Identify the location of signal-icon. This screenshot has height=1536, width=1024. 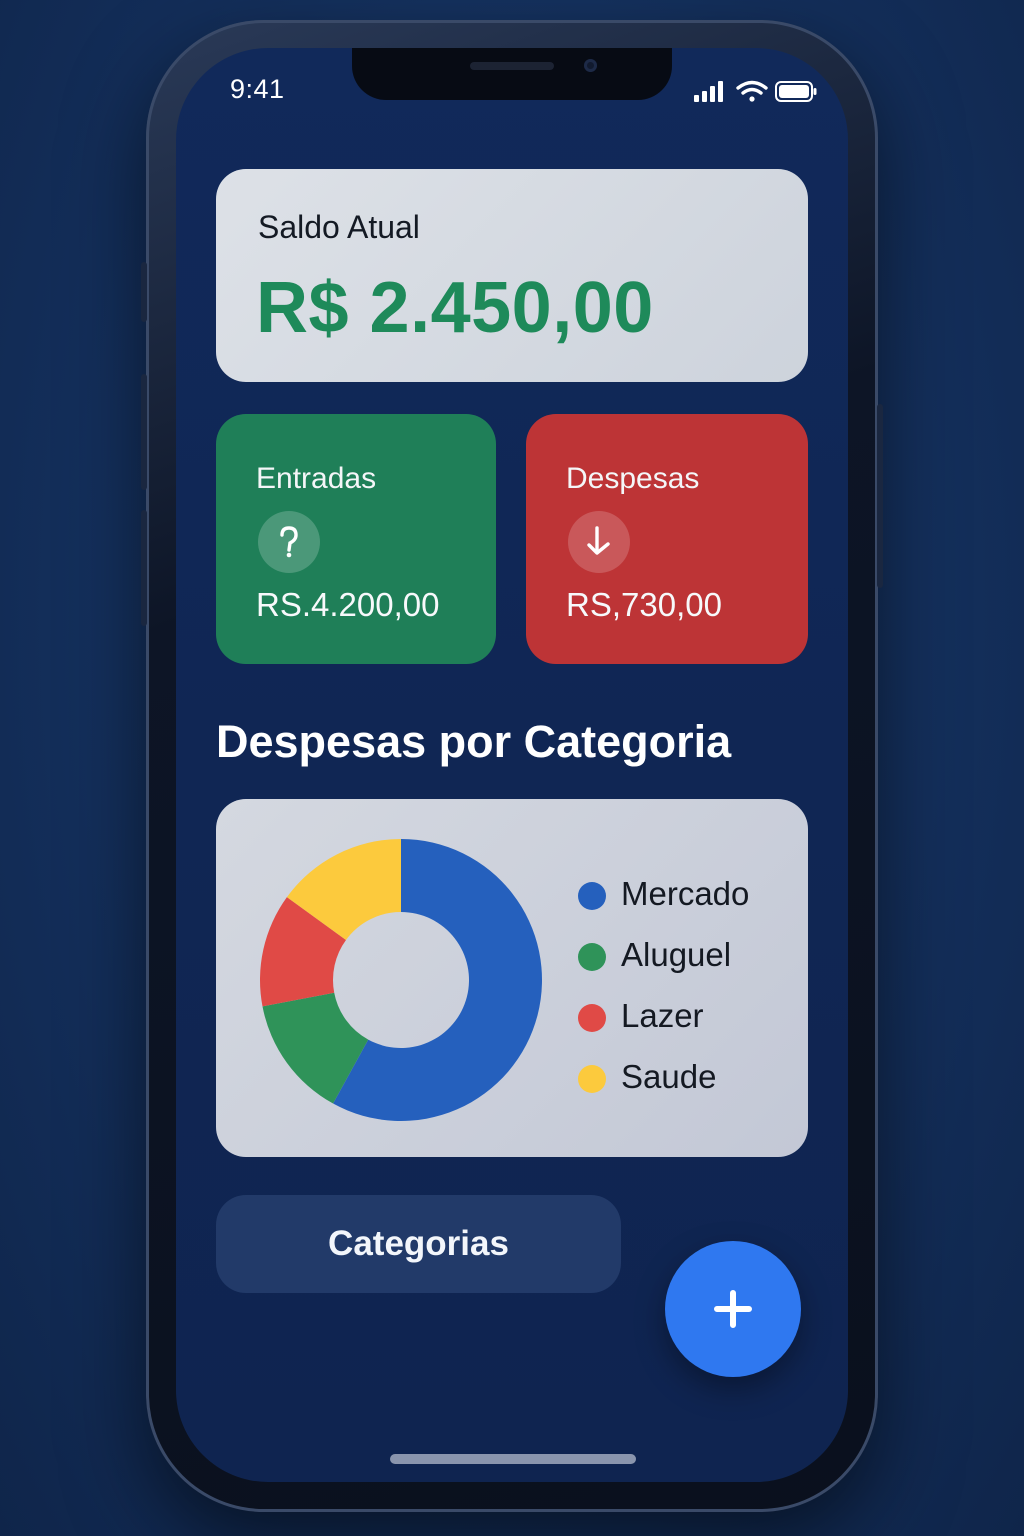
(708, 91).